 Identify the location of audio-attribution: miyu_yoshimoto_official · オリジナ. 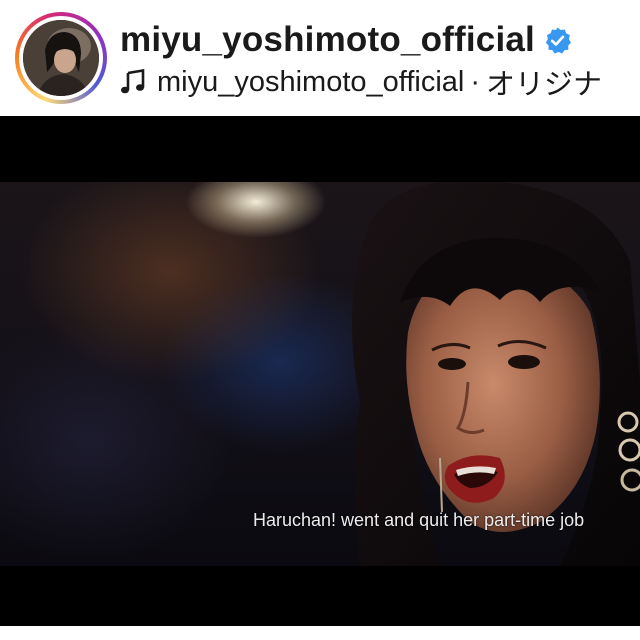
(361, 82).